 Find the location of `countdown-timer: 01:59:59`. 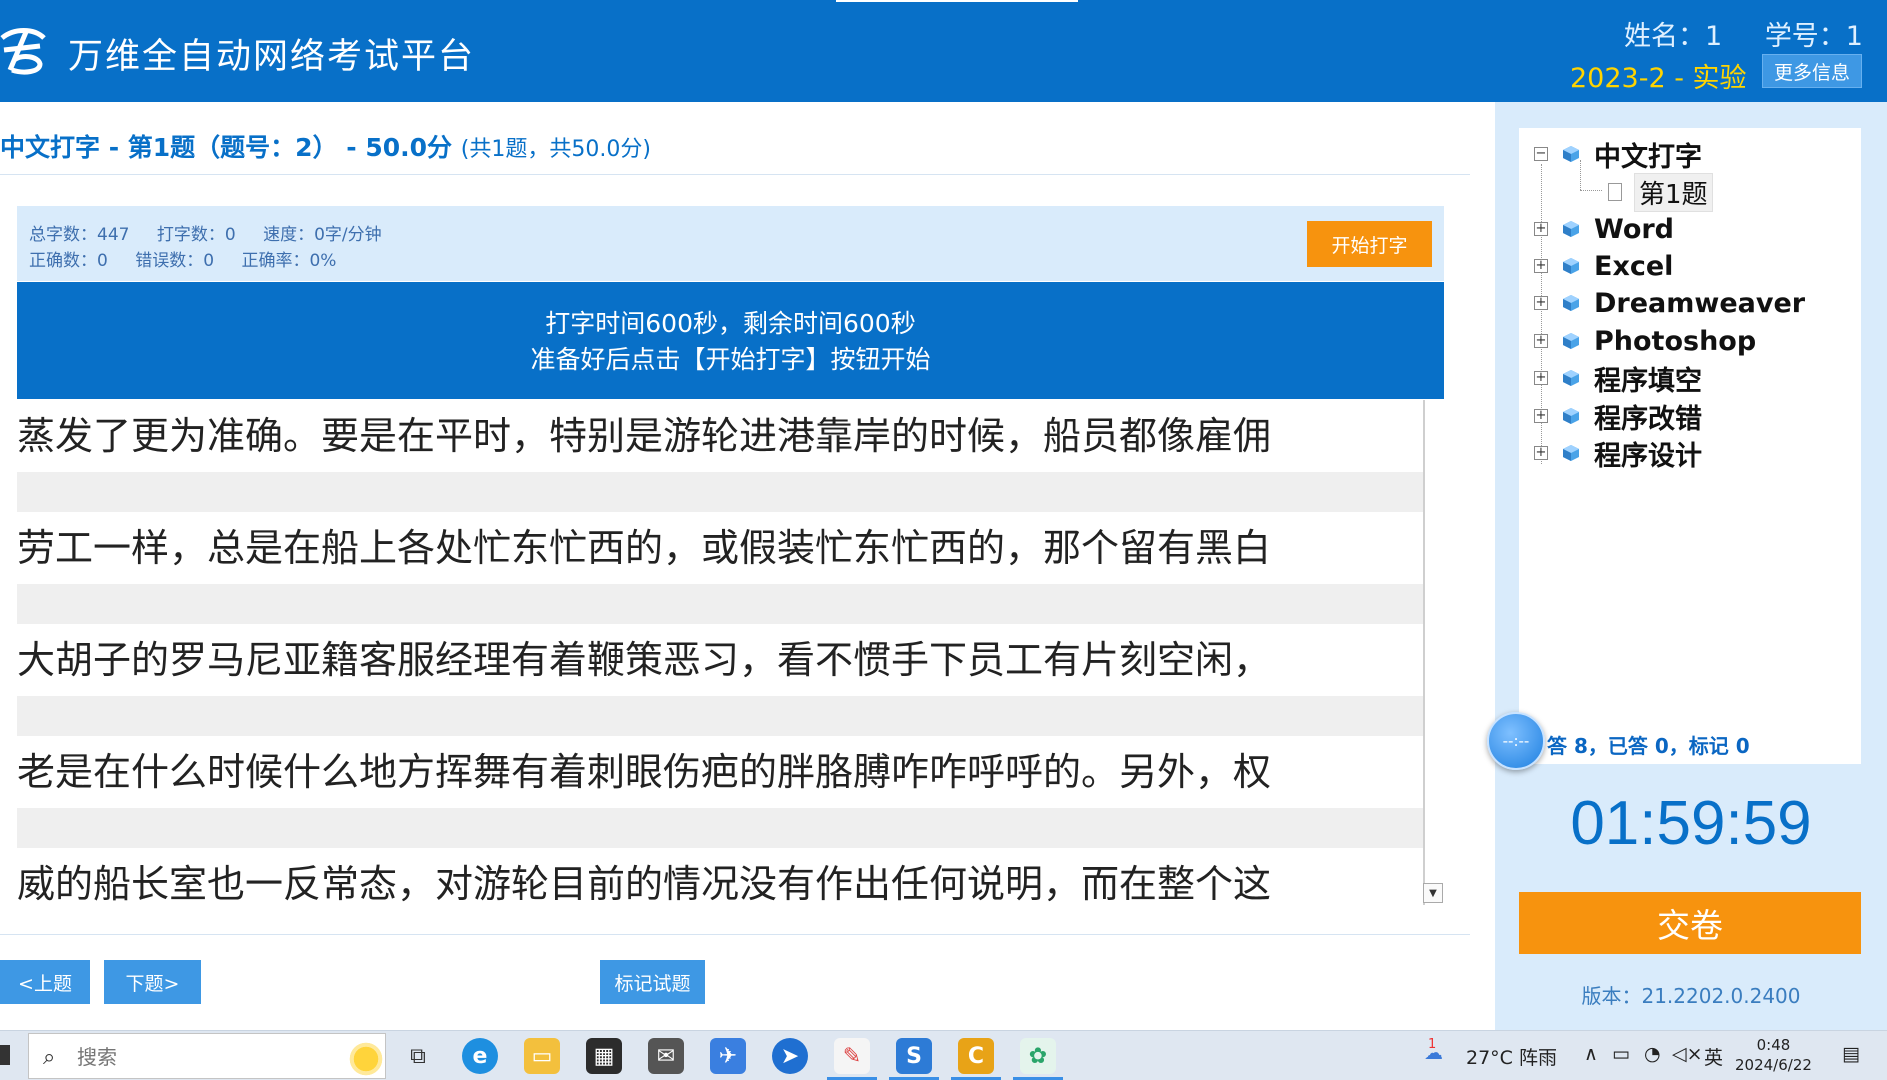

countdown-timer: 01:59:59 is located at coordinates (1691, 823).